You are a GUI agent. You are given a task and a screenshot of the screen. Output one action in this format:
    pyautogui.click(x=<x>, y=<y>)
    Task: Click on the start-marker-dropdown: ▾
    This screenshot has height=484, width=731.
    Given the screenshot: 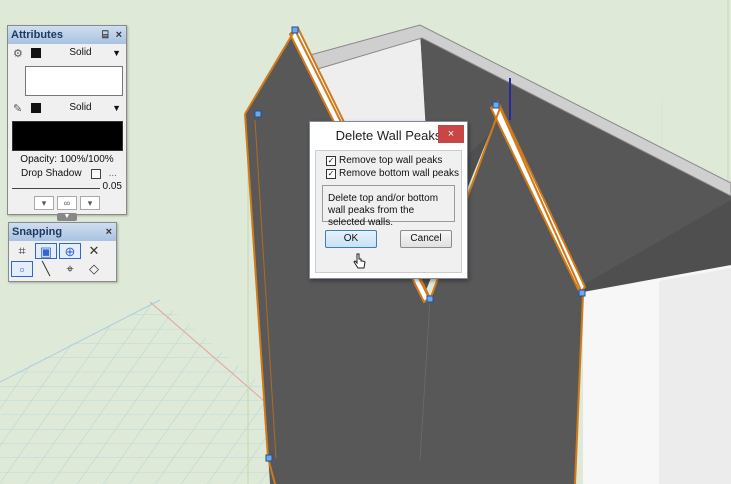 What is the action you would take?
    pyautogui.click(x=44, y=203)
    